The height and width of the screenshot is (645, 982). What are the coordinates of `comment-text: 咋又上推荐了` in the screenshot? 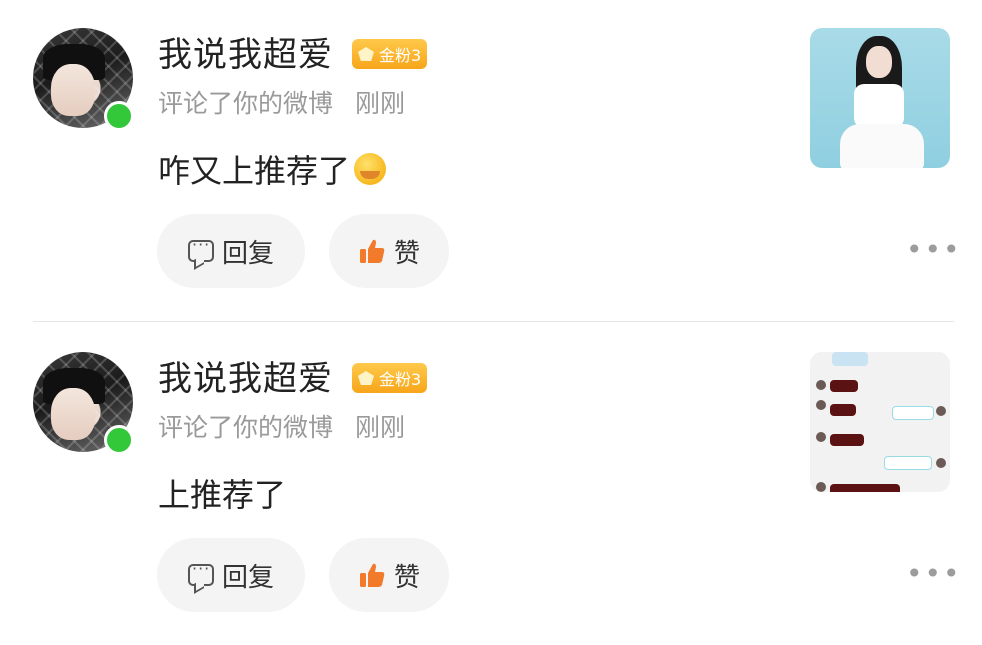 It's located at (272, 169).